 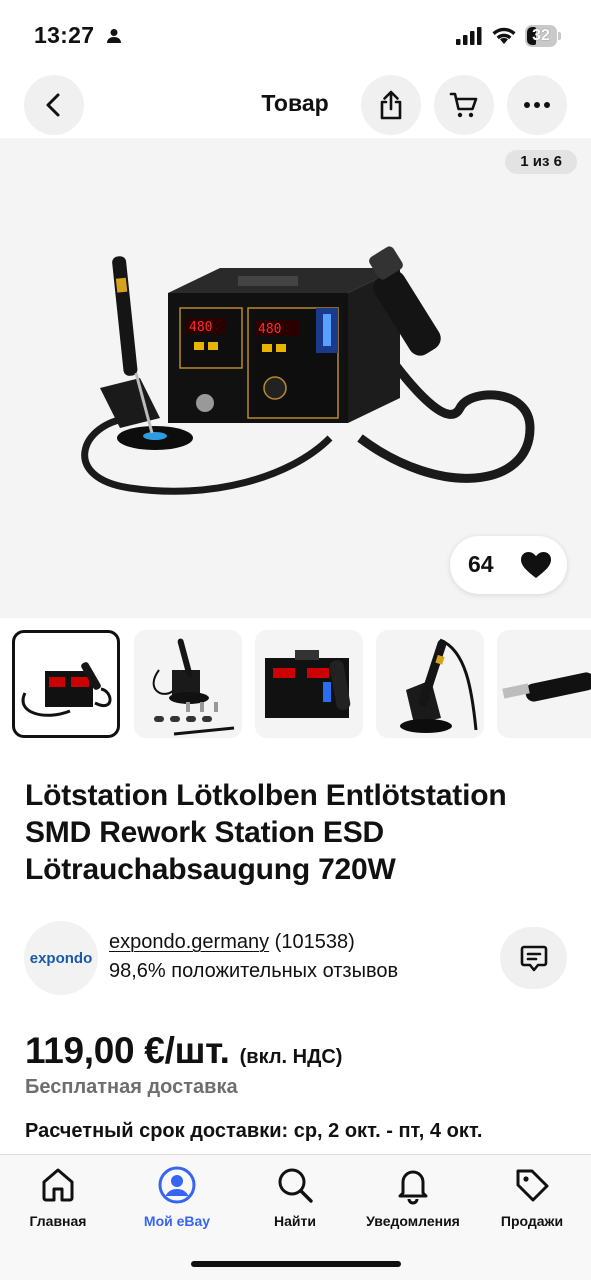 I want to click on seller-logo: expondo, so click(x=61, y=958).